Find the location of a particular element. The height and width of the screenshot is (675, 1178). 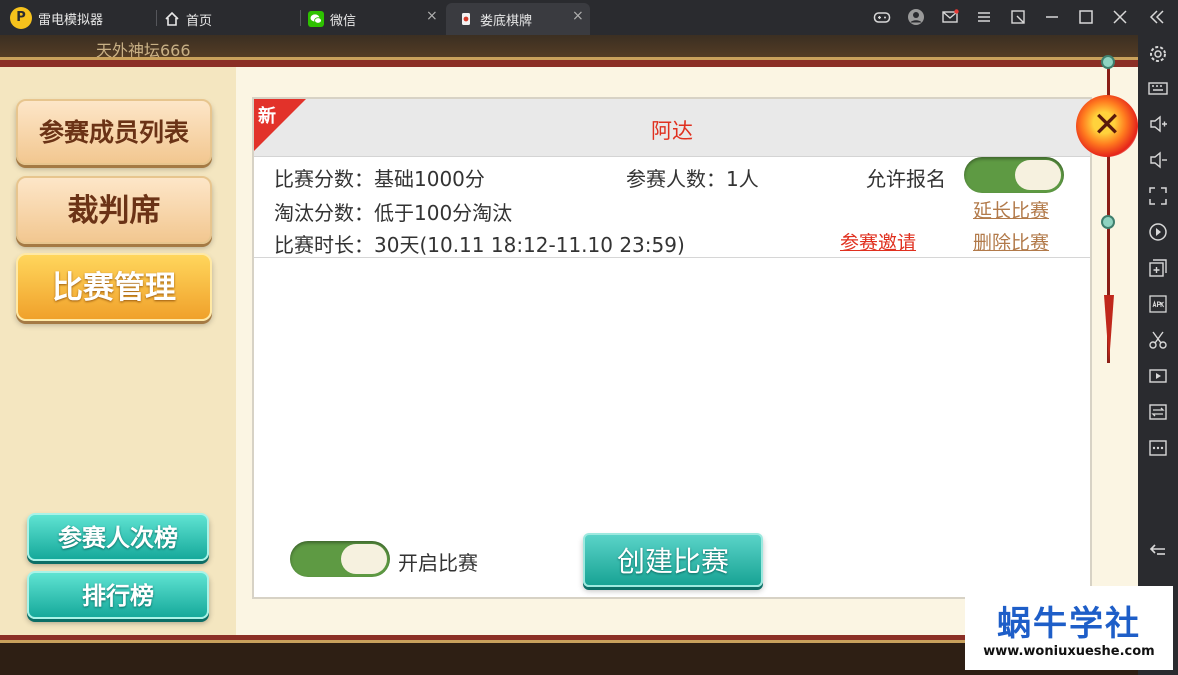

invite-link: 参赛邀请 is located at coordinates (878, 241).